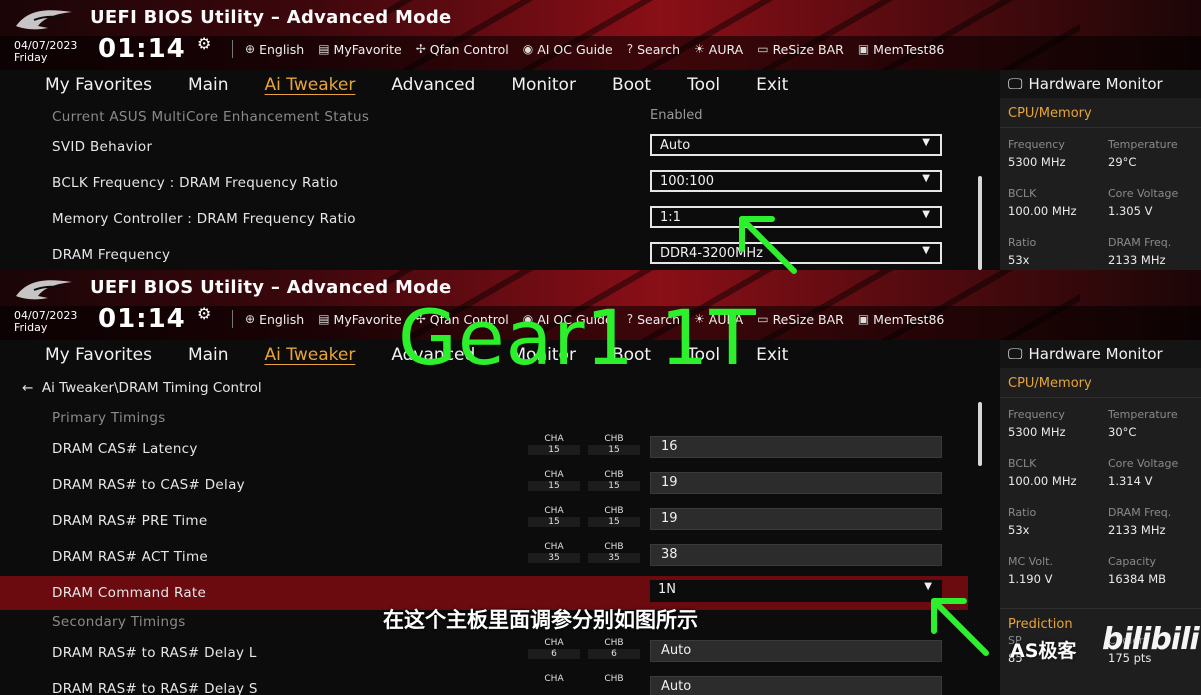 Image resolution: width=1201 pixels, height=695 pixels. I want to click on setting-label: Memory Controller : DRAM Frequency Ratio, so click(204, 219).